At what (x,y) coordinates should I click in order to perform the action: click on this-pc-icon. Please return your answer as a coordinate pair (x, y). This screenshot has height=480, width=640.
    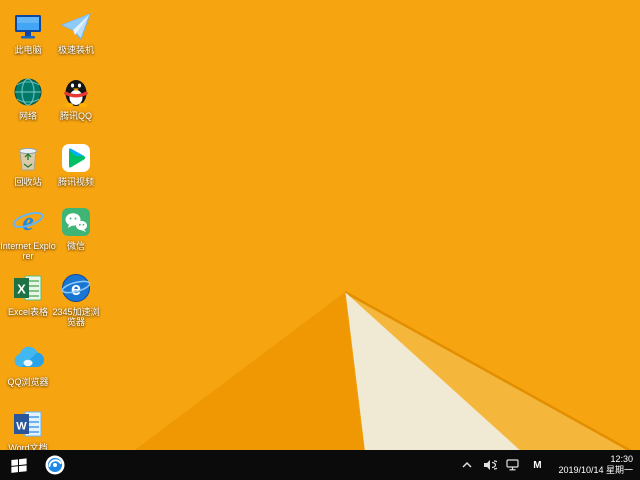
    Looking at the image, I should click on (28, 27).